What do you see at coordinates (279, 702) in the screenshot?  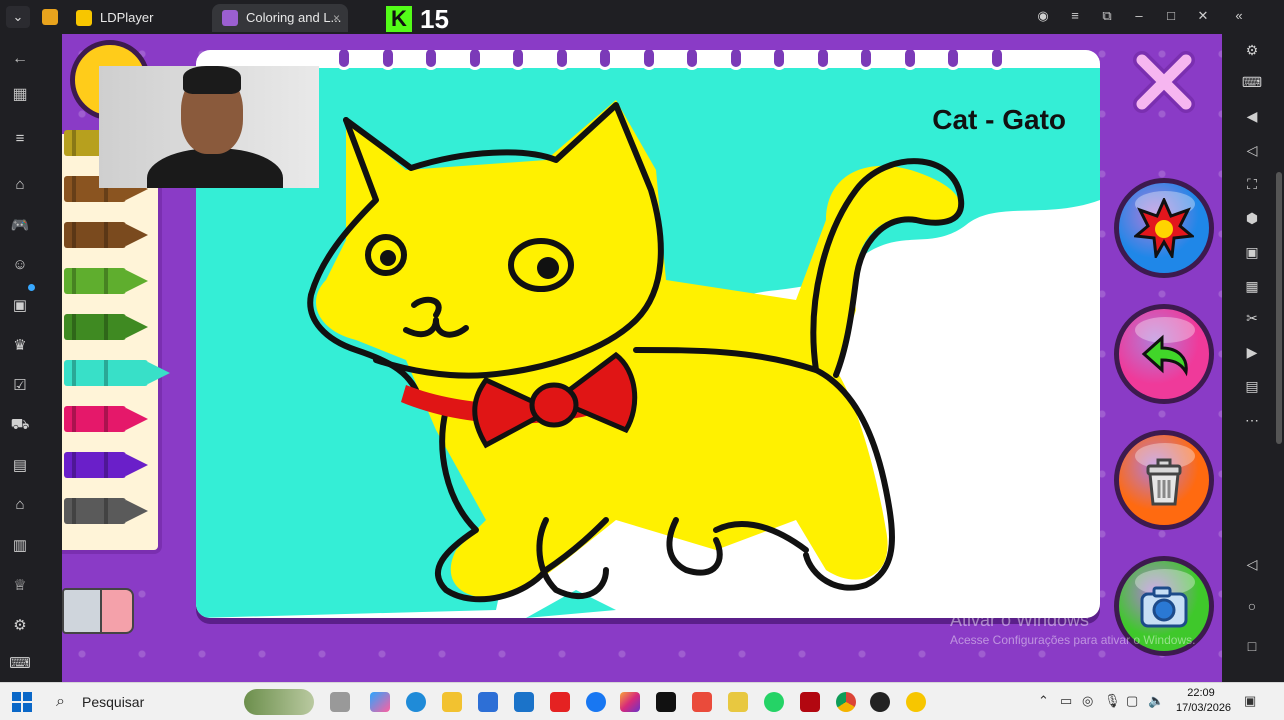 I see `search-highlight-image` at bounding box center [279, 702].